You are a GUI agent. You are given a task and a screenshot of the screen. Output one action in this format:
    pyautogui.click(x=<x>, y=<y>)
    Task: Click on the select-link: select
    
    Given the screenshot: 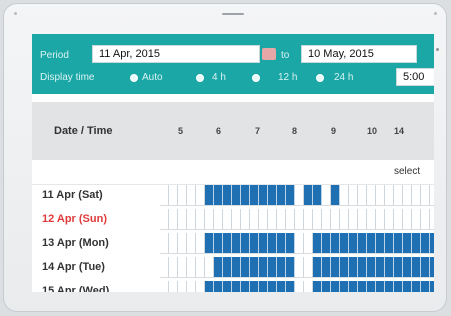 What is the action you would take?
    pyautogui.click(x=407, y=171)
    